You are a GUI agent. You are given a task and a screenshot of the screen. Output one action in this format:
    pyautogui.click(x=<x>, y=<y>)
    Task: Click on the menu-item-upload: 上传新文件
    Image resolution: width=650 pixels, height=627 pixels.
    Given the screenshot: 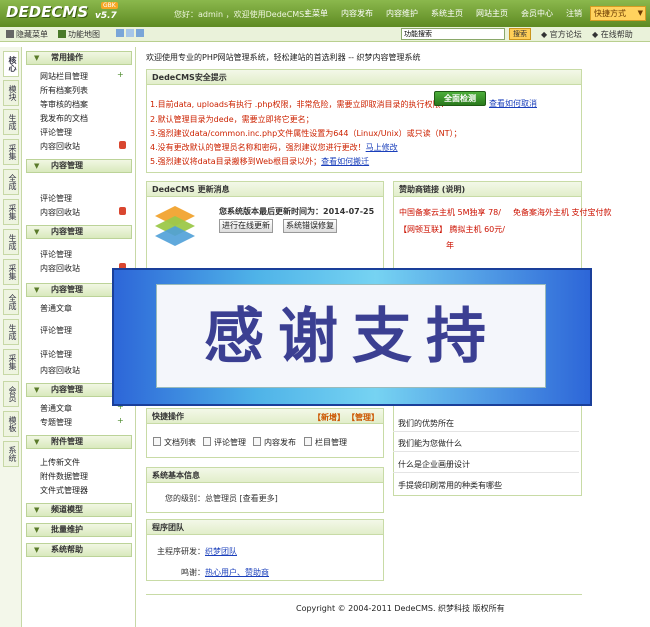 What is the action you would take?
    pyautogui.click(x=85, y=462)
    